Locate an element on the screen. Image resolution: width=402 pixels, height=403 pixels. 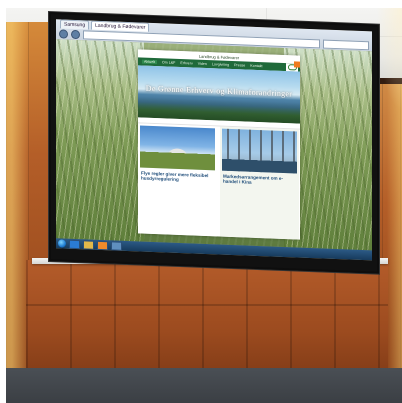
wheat-field-left is located at coordinates (100, 140).